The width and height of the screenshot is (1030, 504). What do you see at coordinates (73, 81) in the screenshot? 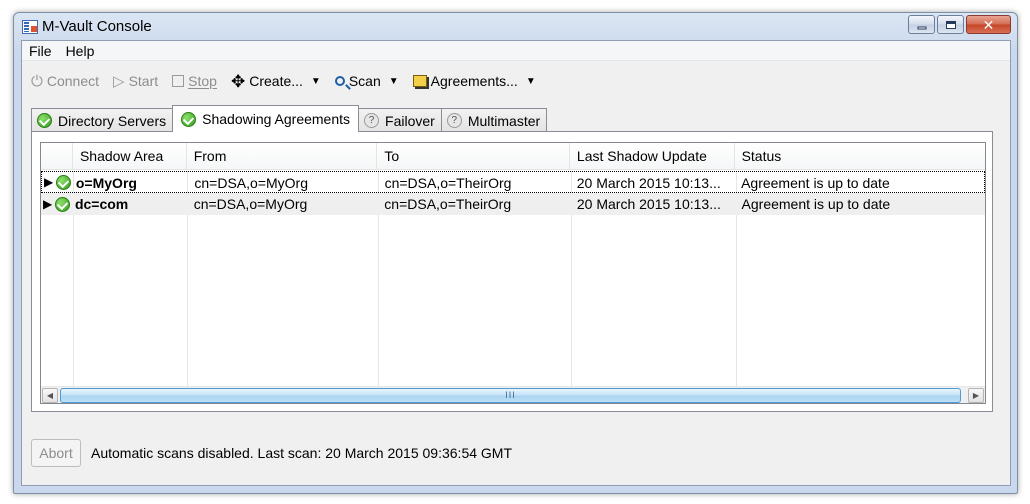
I see `connect-label: Connect` at bounding box center [73, 81].